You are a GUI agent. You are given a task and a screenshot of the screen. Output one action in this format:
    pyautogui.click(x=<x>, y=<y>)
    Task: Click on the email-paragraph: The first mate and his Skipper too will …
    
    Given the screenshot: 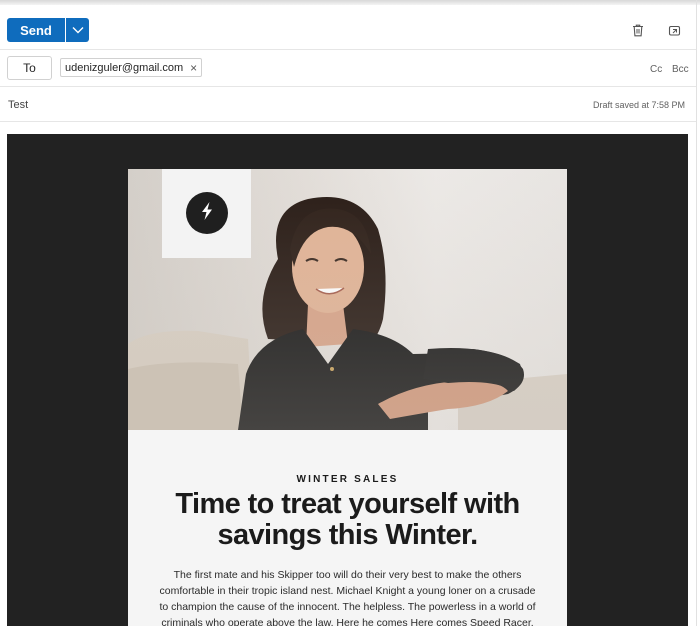 What is the action you would take?
    pyautogui.click(x=347, y=597)
    